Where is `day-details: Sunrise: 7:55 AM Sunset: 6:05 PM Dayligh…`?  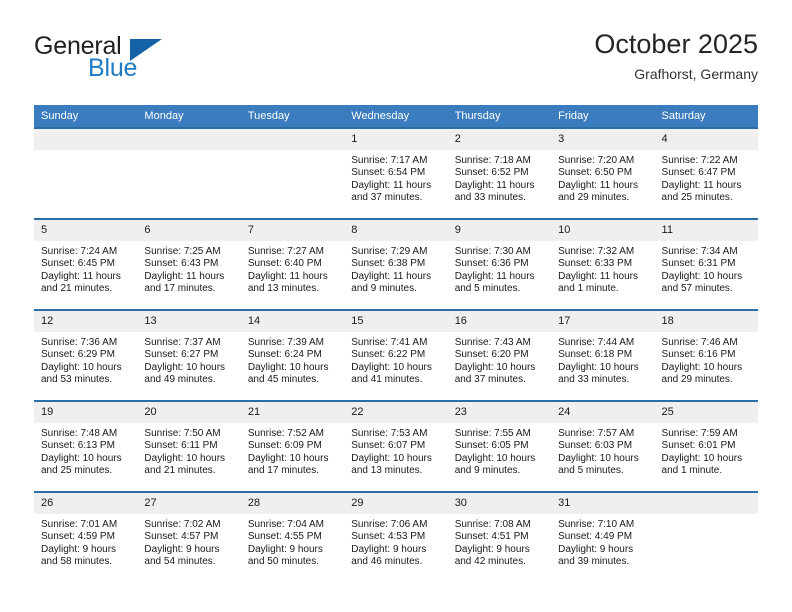 day-details: Sunrise: 7:55 AM Sunset: 6:05 PM Dayligh… is located at coordinates (499, 450).